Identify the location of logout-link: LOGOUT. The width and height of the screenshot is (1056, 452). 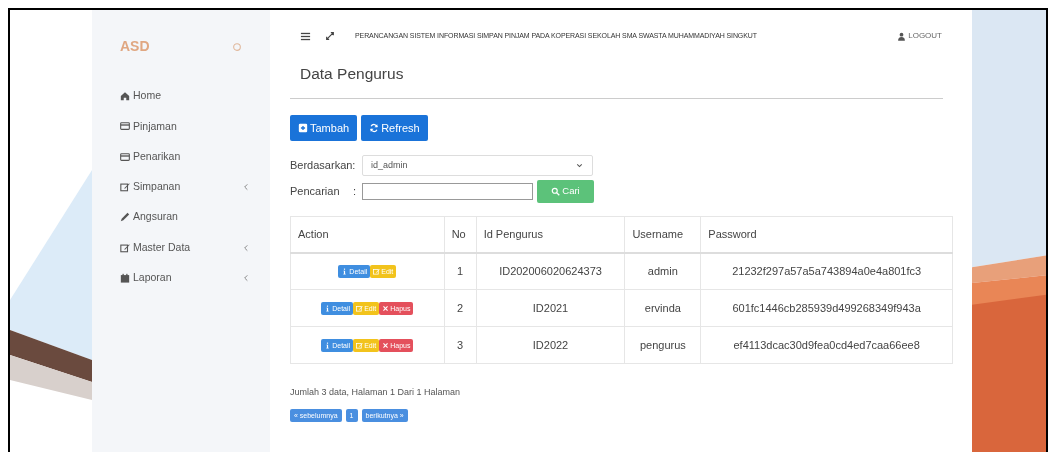
(919, 36).